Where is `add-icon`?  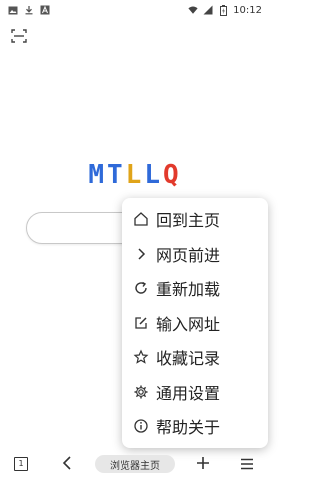
add-icon is located at coordinates (203, 464).